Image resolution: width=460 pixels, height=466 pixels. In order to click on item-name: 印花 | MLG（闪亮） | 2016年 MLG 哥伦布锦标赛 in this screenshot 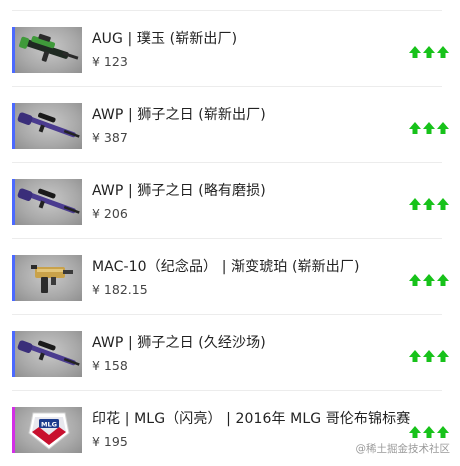, I will do `click(251, 419)`.